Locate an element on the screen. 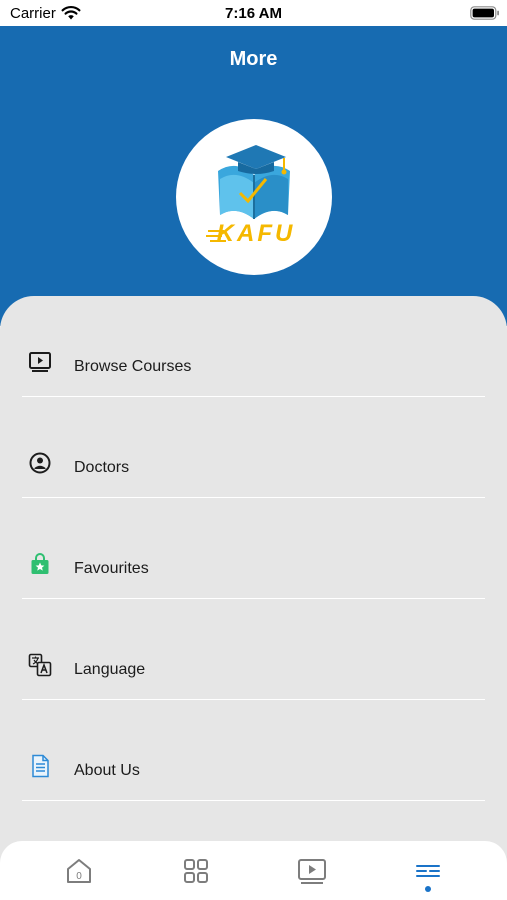 The height and width of the screenshot is (900, 507). status-time: 7:16 AM is located at coordinates (253, 13).